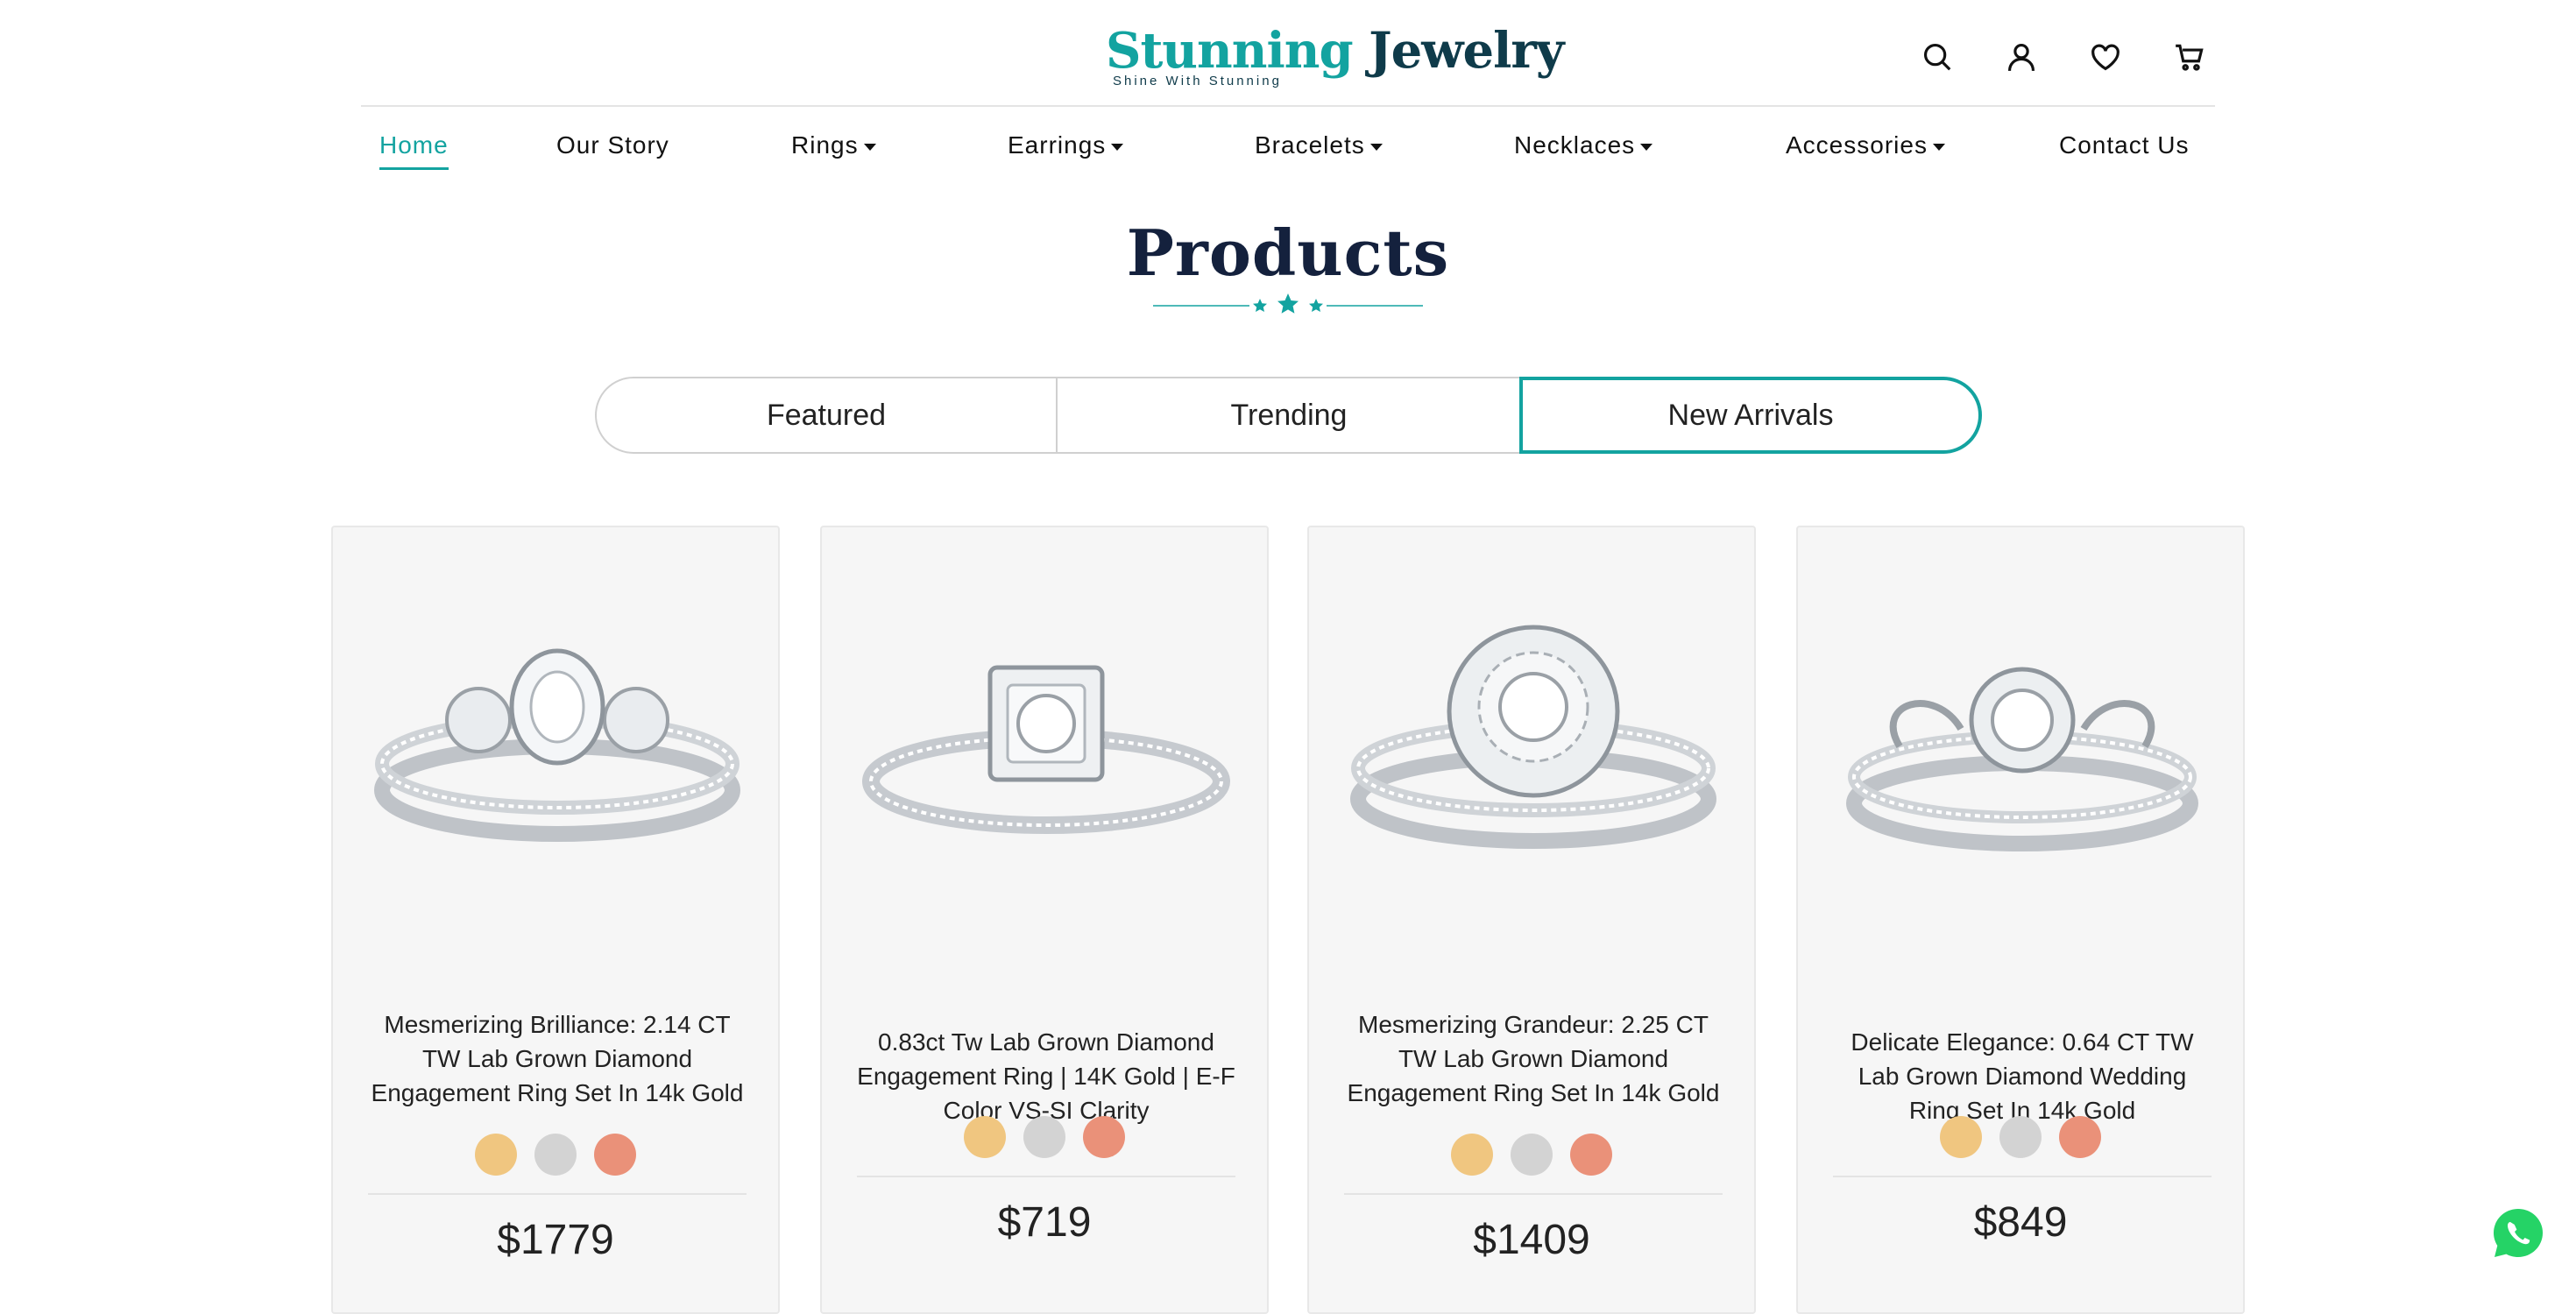 Image resolution: width=2576 pixels, height=1314 pixels. What do you see at coordinates (1310, 145) in the screenshot?
I see `nav-item-label: Bracelets` at bounding box center [1310, 145].